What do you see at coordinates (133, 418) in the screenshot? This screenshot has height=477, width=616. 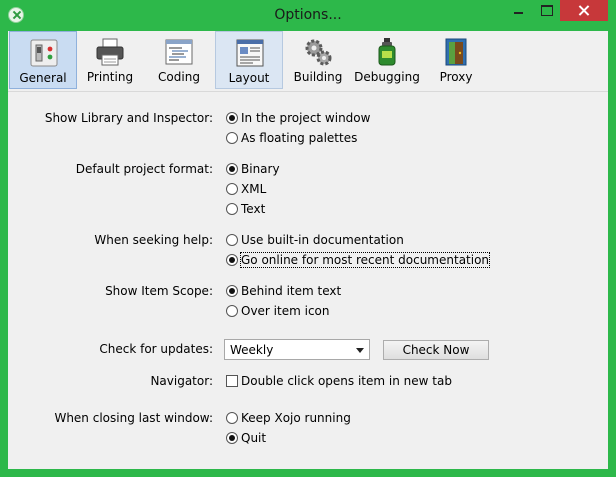 I see `closing-window-label: When closing last window:` at bounding box center [133, 418].